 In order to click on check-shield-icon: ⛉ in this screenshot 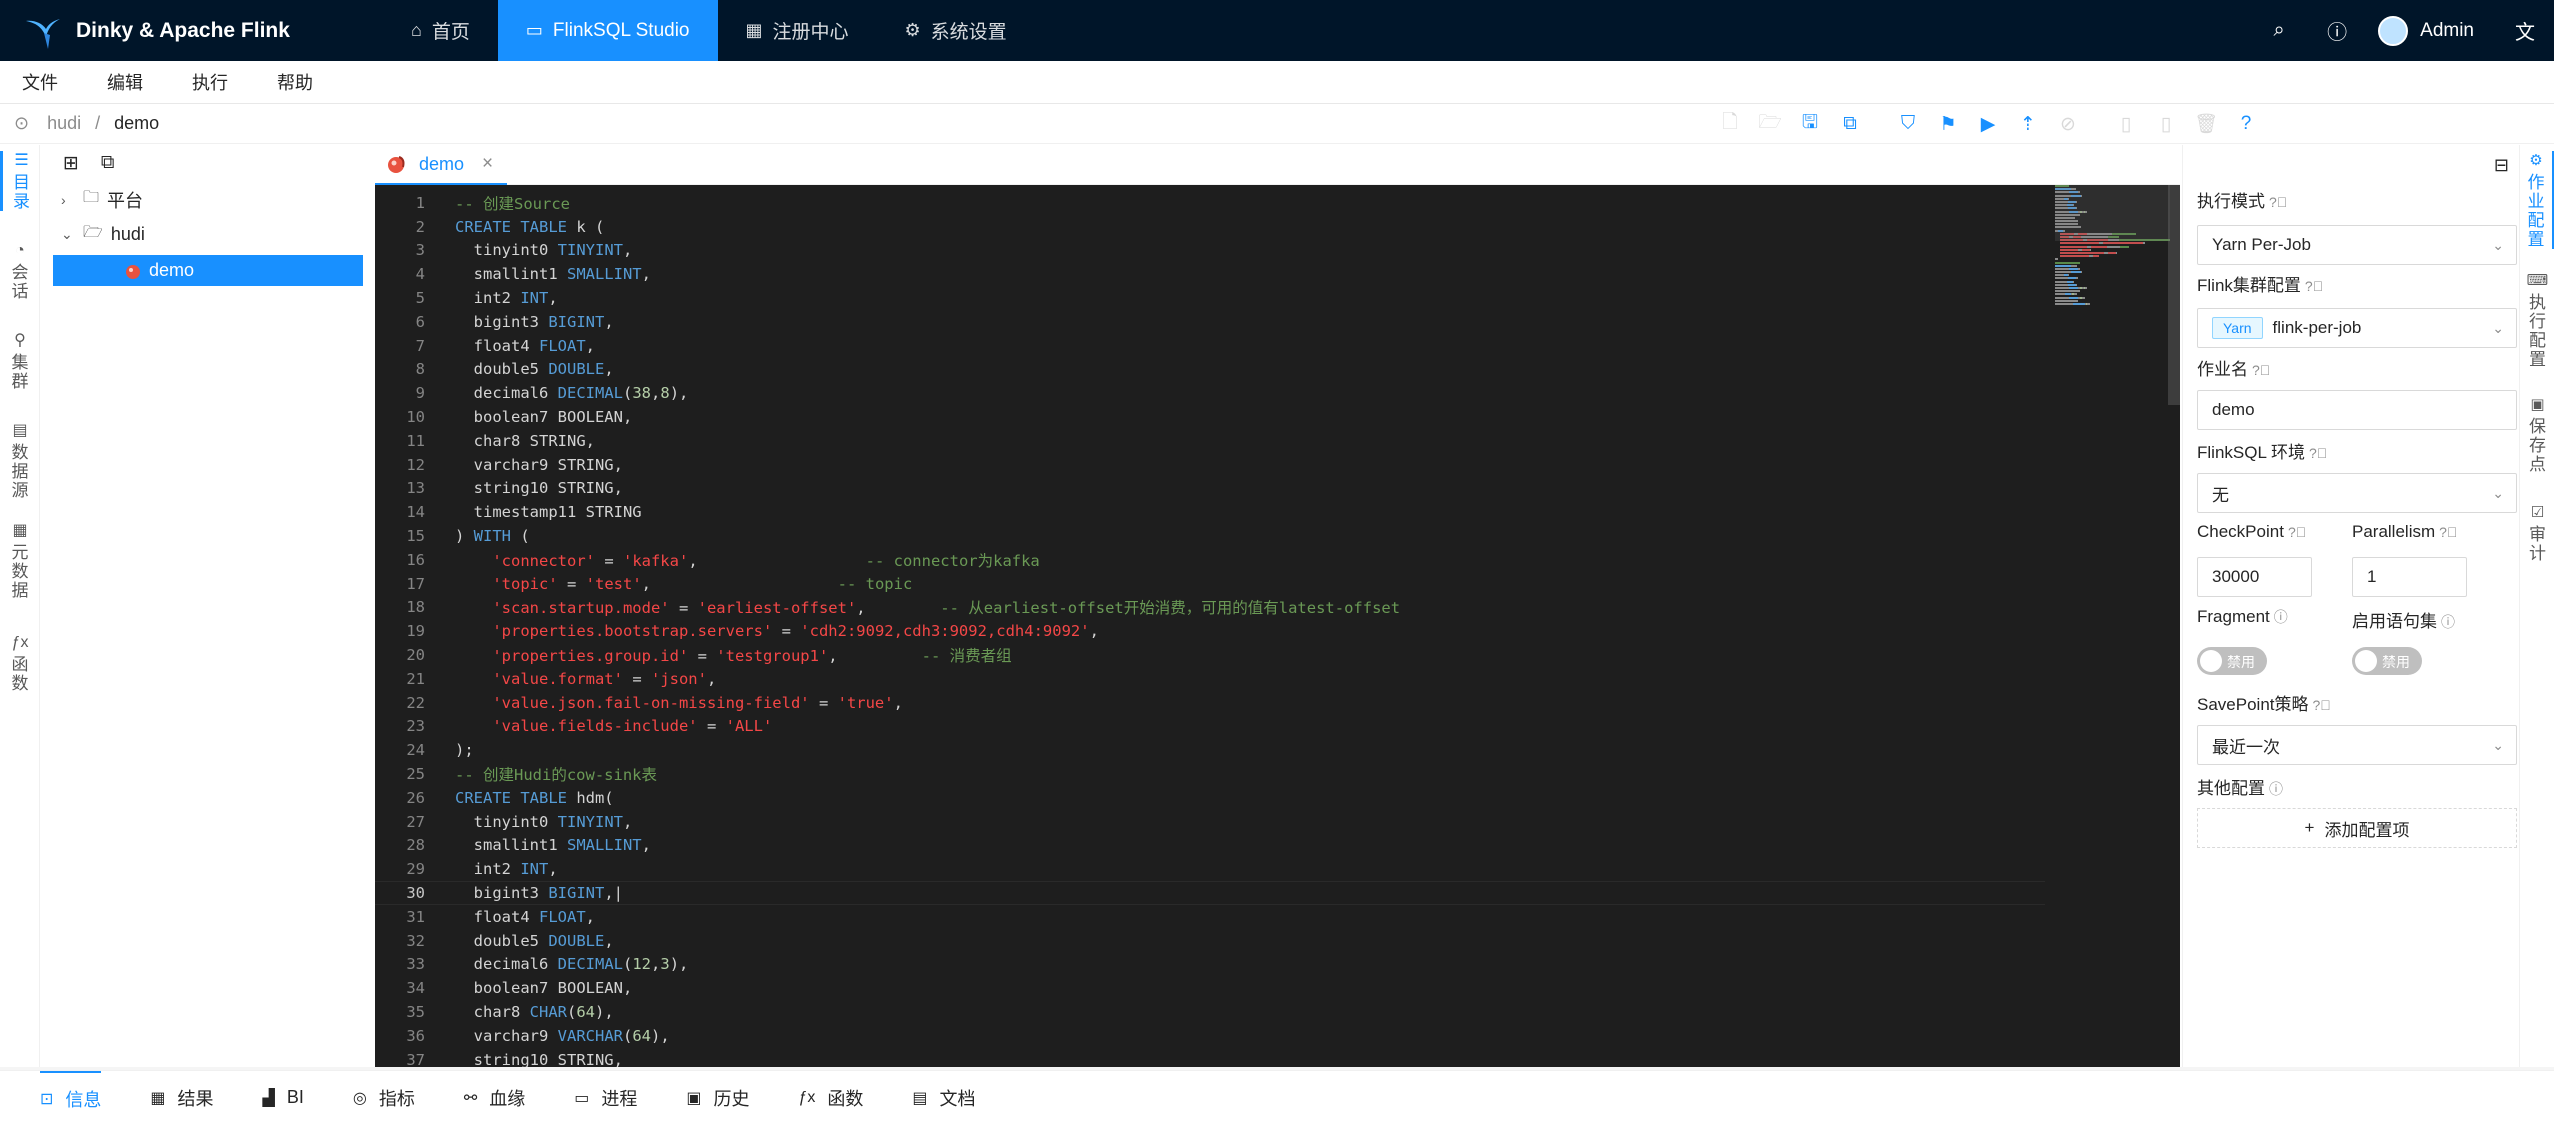, I will do `click(1908, 124)`.